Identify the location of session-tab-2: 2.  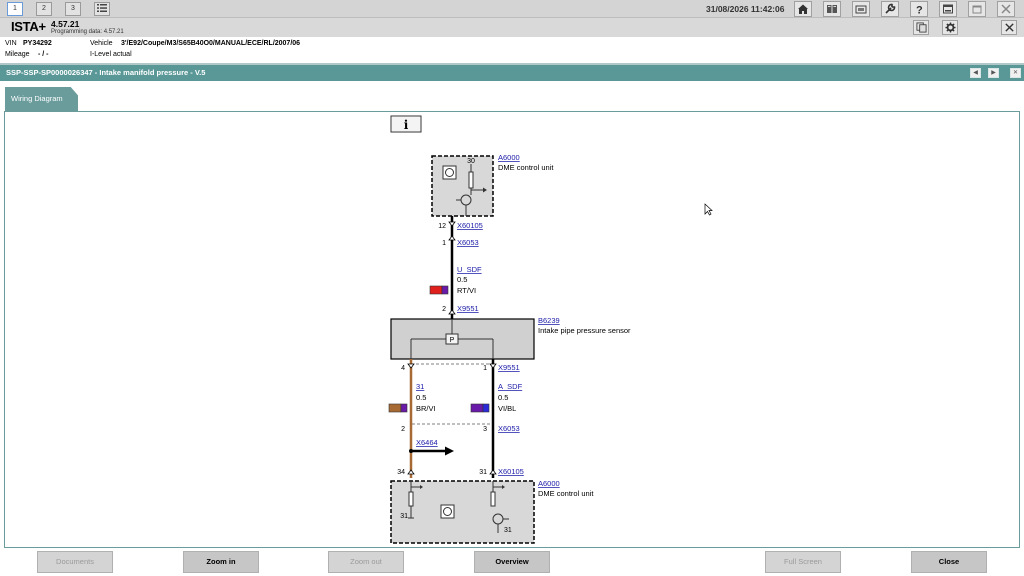
(44, 9).